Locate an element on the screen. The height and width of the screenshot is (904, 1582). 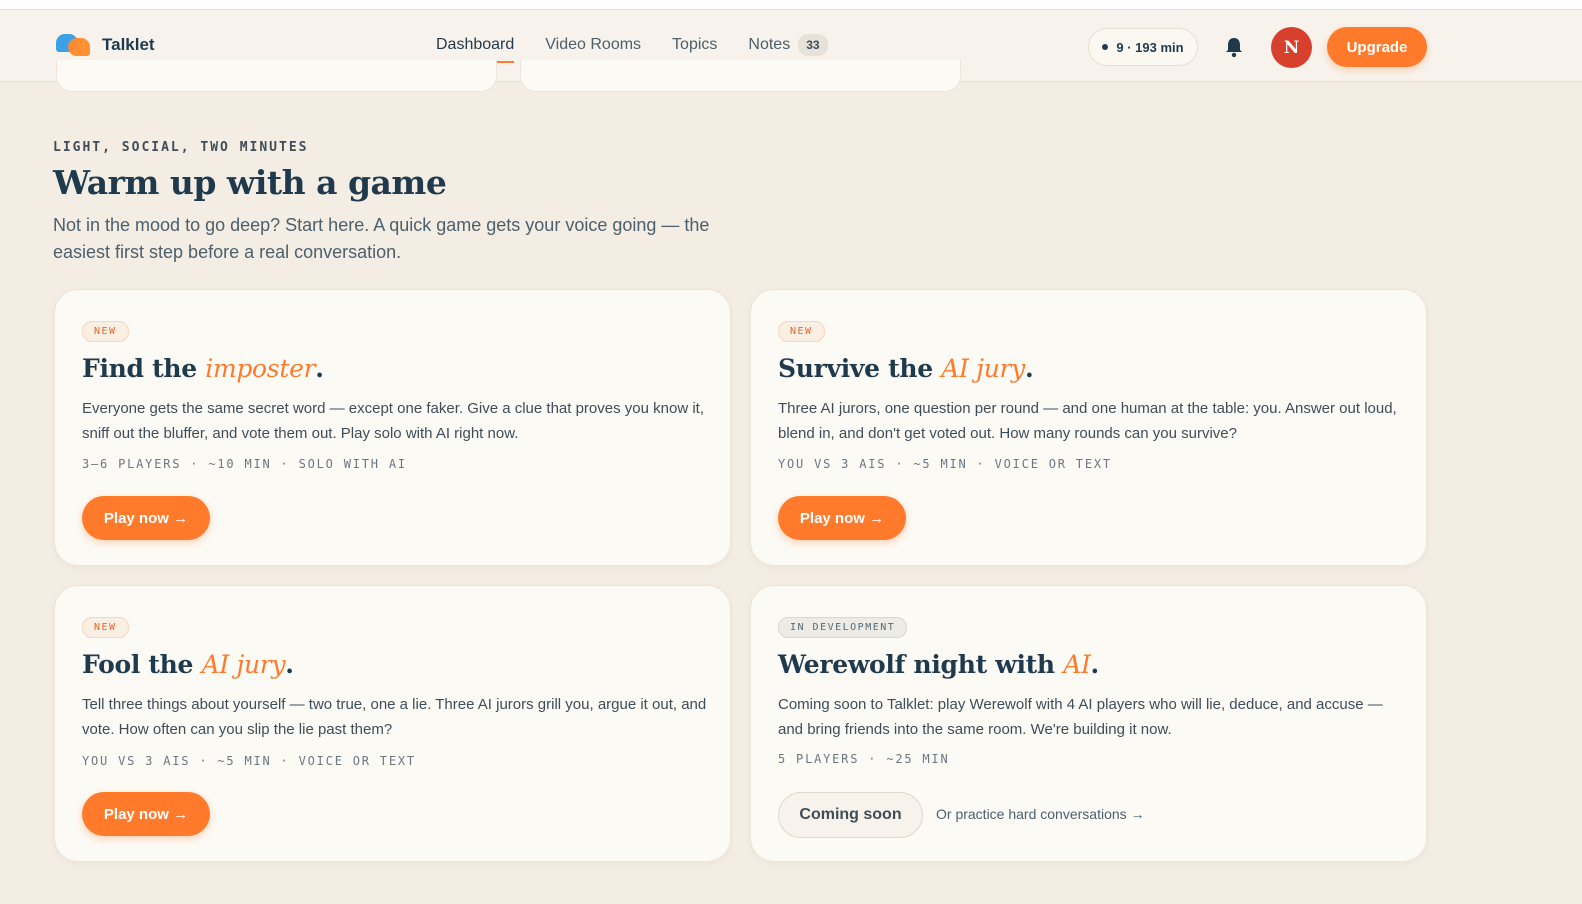
card-title: Find the imposter. is located at coordinates (203, 368).